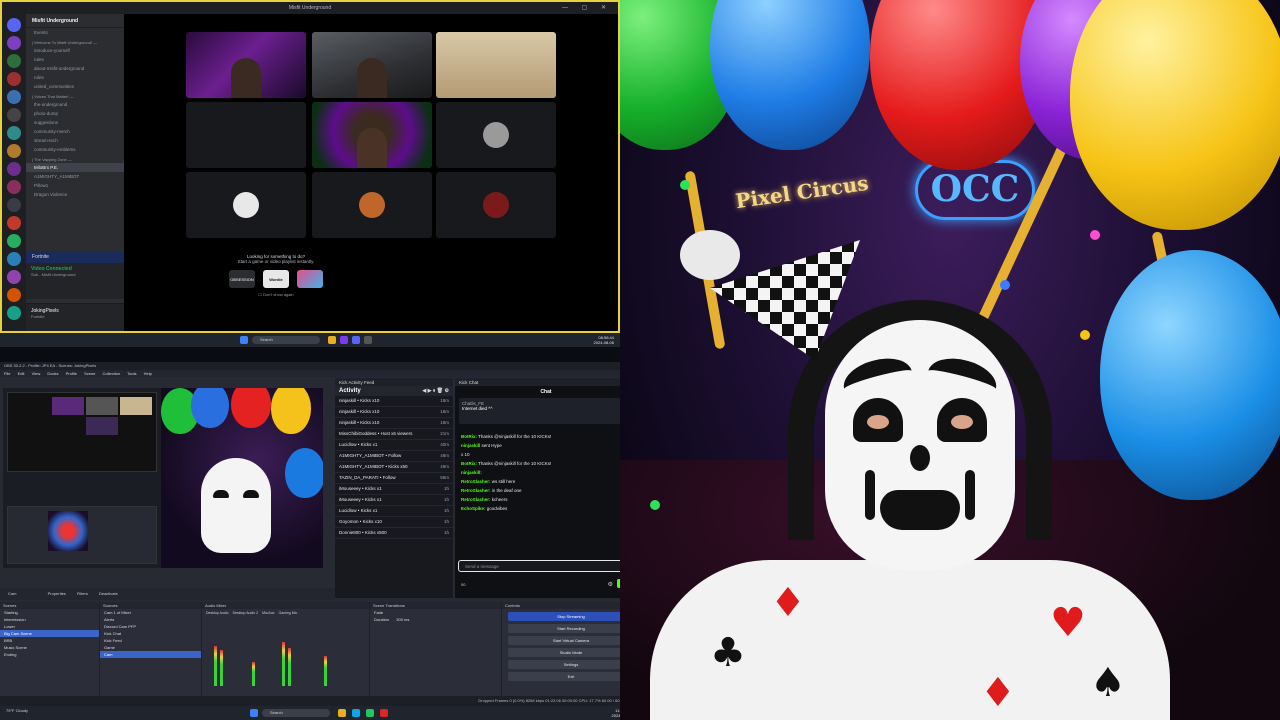 The height and width of the screenshot is (720, 1280). Describe the element at coordinates (242, 279) in the screenshot. I see `activity-button: OBSESSION` at that location.